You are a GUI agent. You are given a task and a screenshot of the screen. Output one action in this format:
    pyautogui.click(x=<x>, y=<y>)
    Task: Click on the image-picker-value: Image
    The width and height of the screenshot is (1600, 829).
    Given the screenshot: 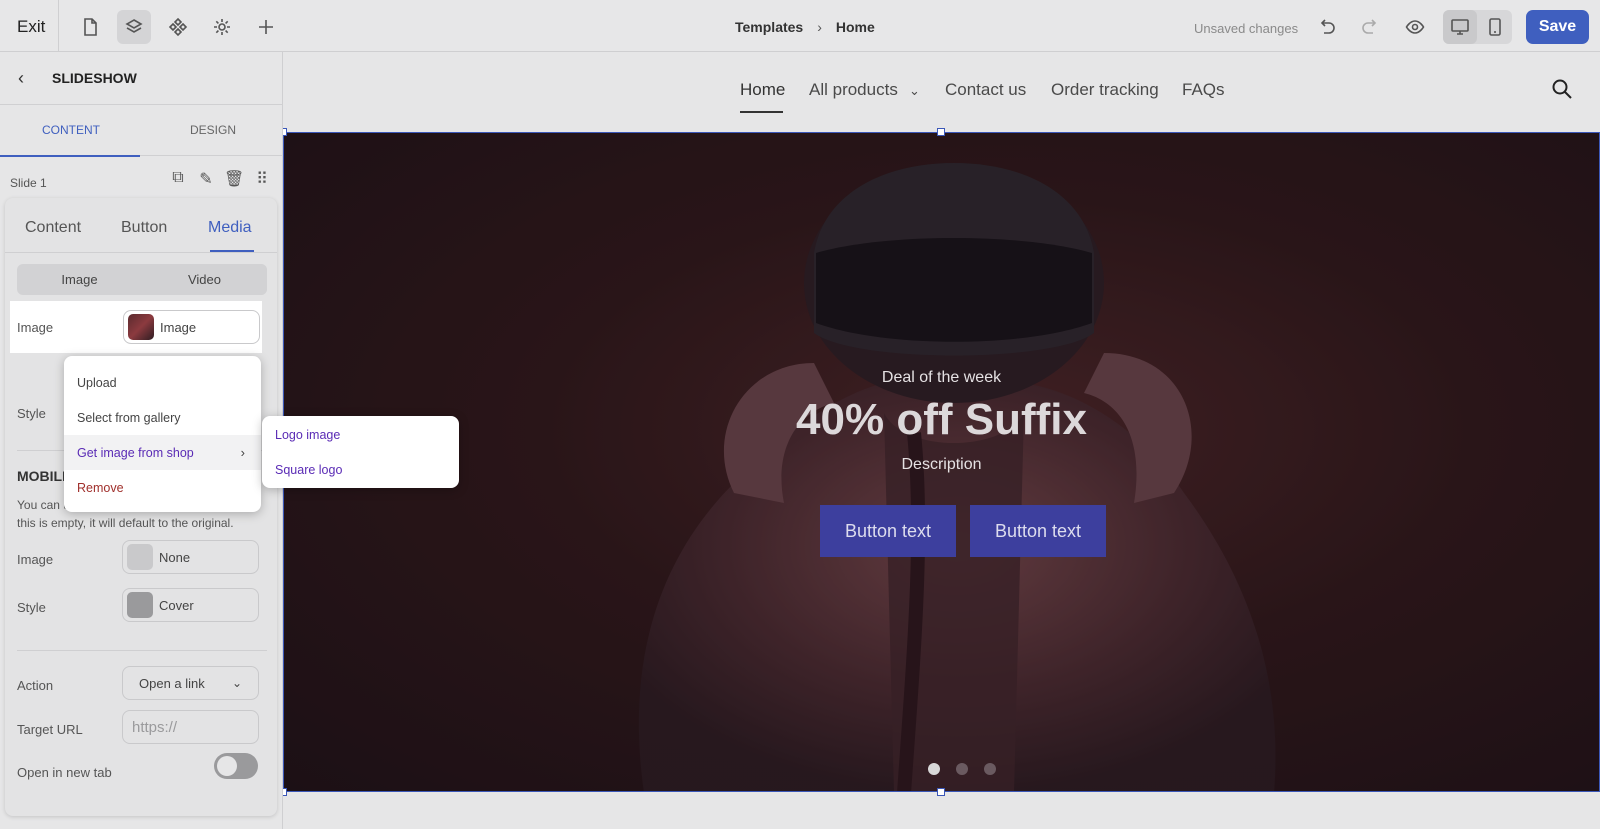 What is the action you would take?
    pyautogui.click(x=178, y=327)
    